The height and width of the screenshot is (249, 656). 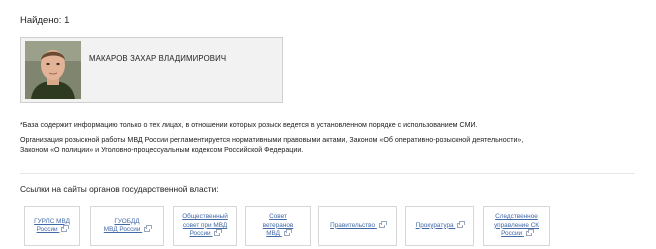 I want to click on link-label-line-2: ветеранов, so click(x=278, y=225).